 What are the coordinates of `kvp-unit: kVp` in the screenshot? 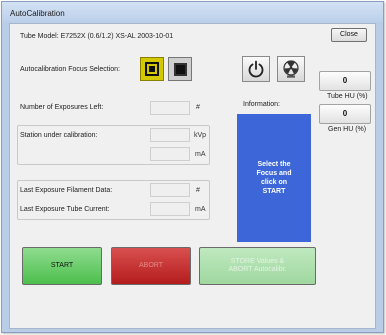 It's located at (200, 135).